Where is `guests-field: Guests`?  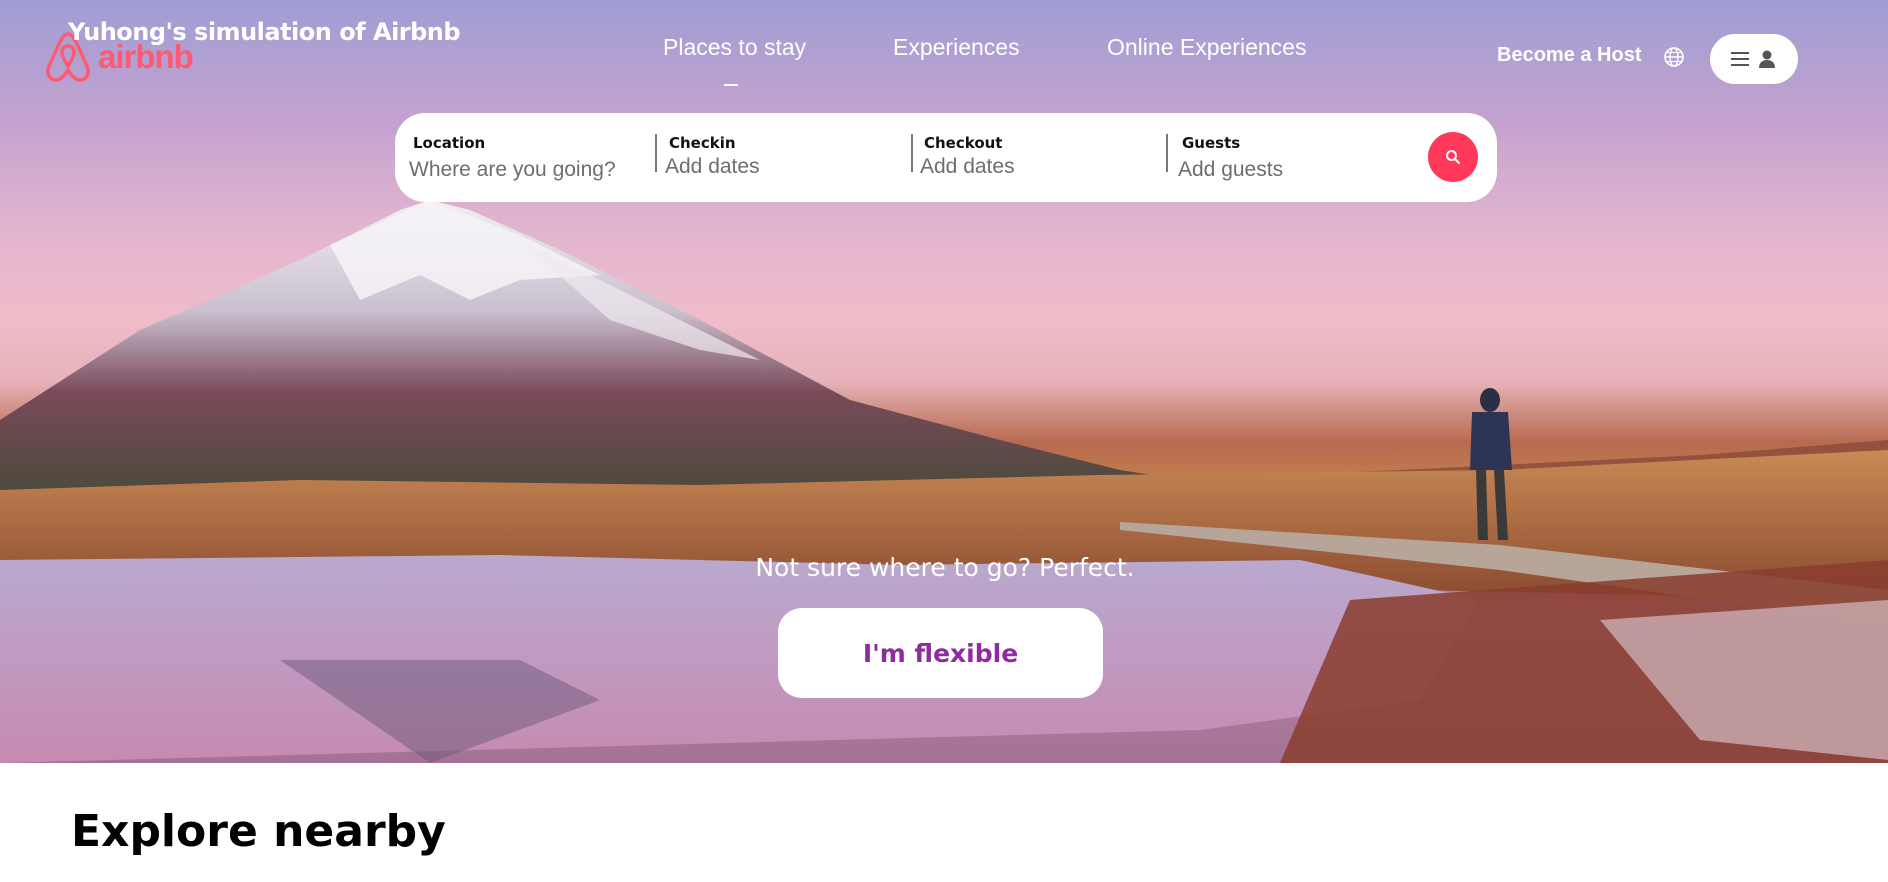 guests-field: Guests is located at coordinates (1289, 157).